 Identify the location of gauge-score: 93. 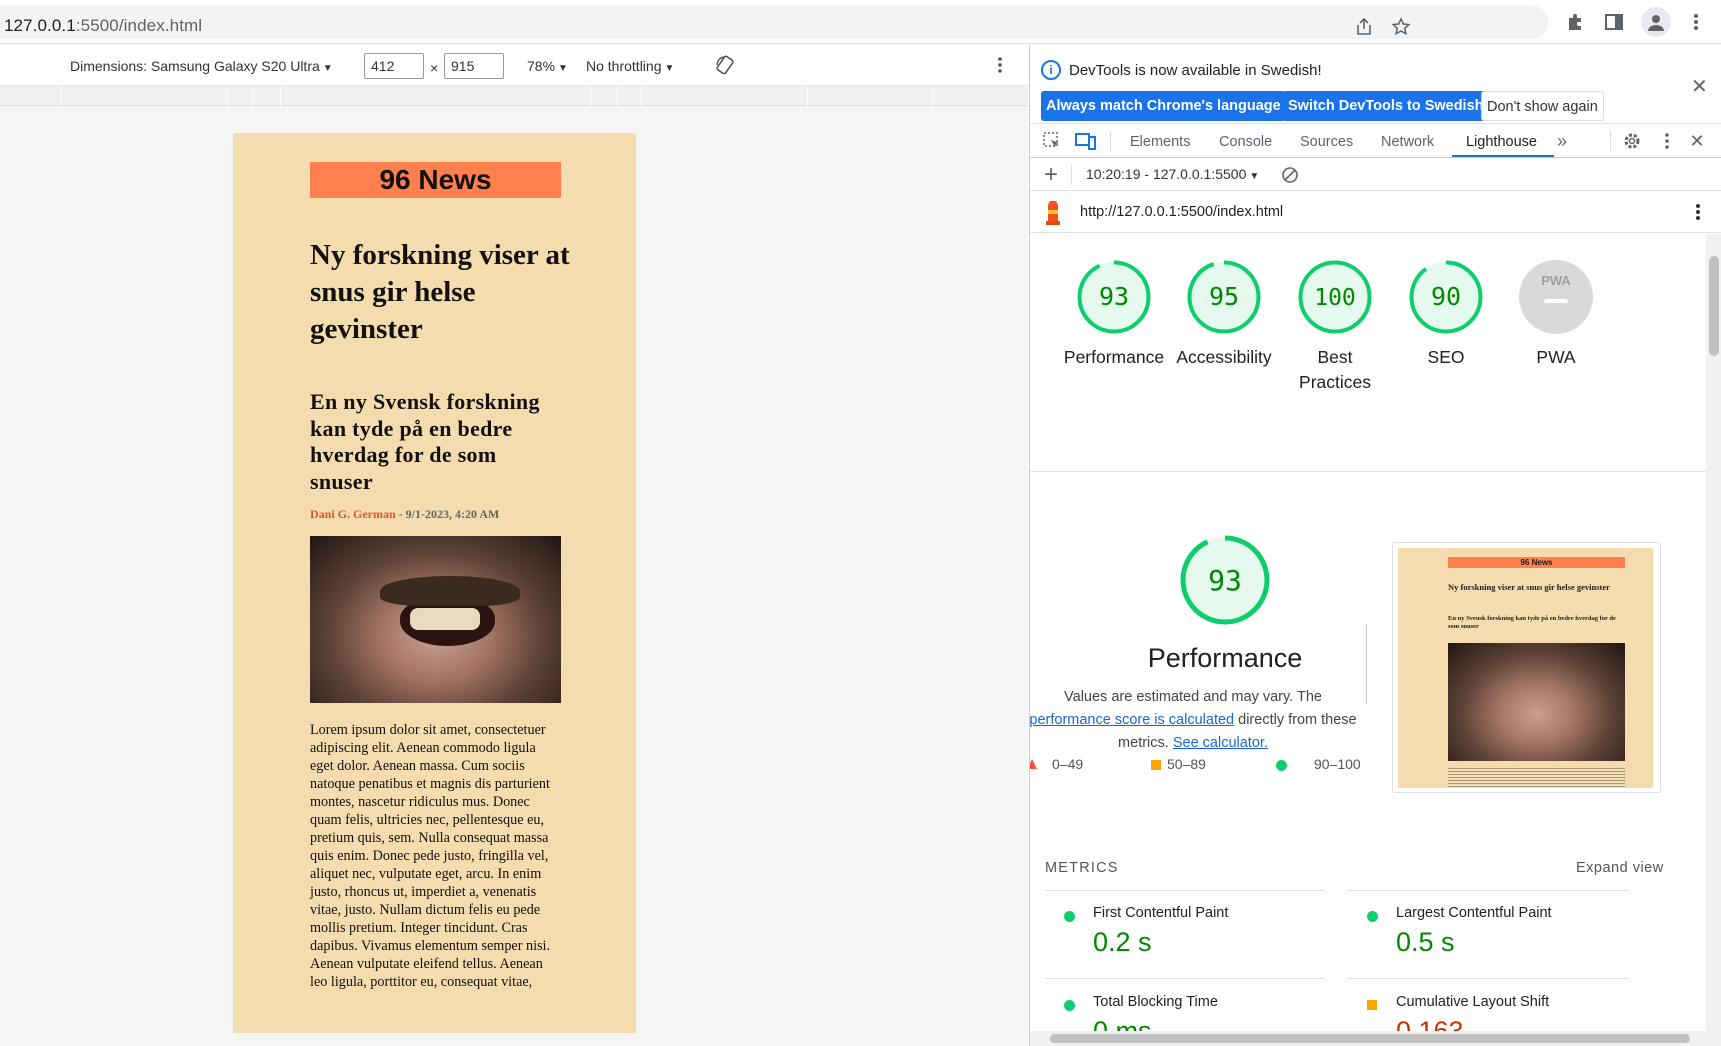
(1114, 296).